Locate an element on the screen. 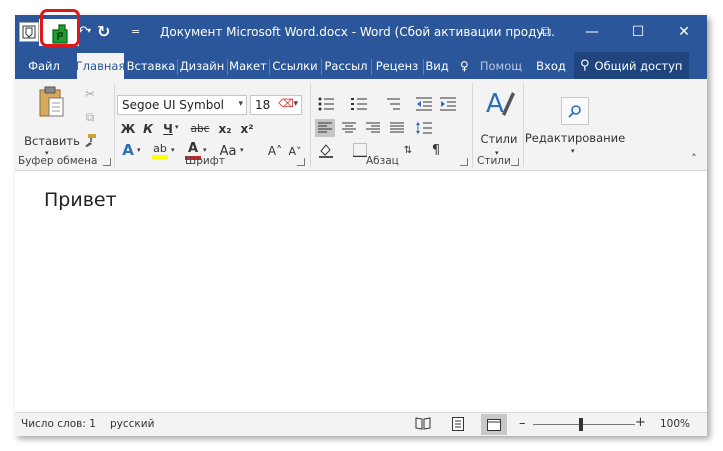 This screenshot has height=451, width=723. multilevel-list-icon is located at coordinates (392, 104).